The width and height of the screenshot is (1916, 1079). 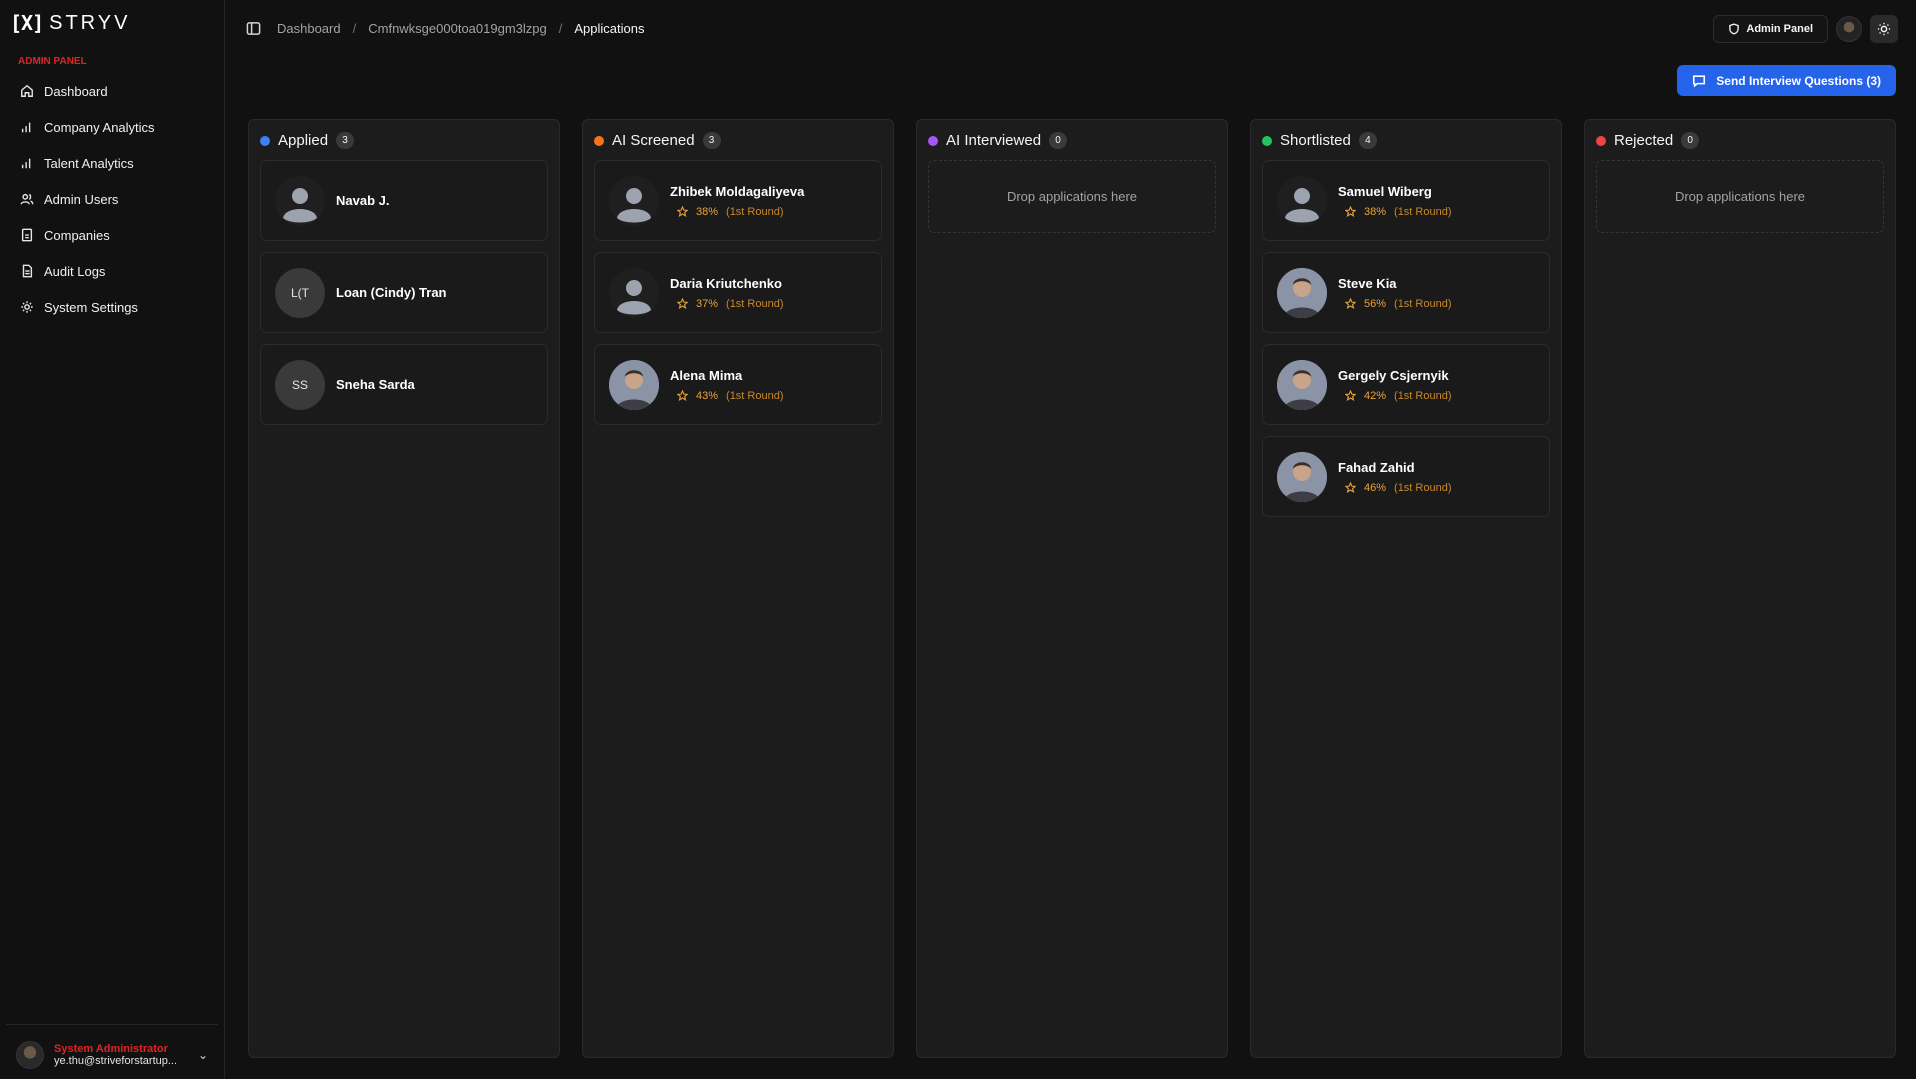 What do you see at coordinates (112, 23) in the screenshot?
I see `brand-logo: [X] STRYV` at bounding box center [112, 23].